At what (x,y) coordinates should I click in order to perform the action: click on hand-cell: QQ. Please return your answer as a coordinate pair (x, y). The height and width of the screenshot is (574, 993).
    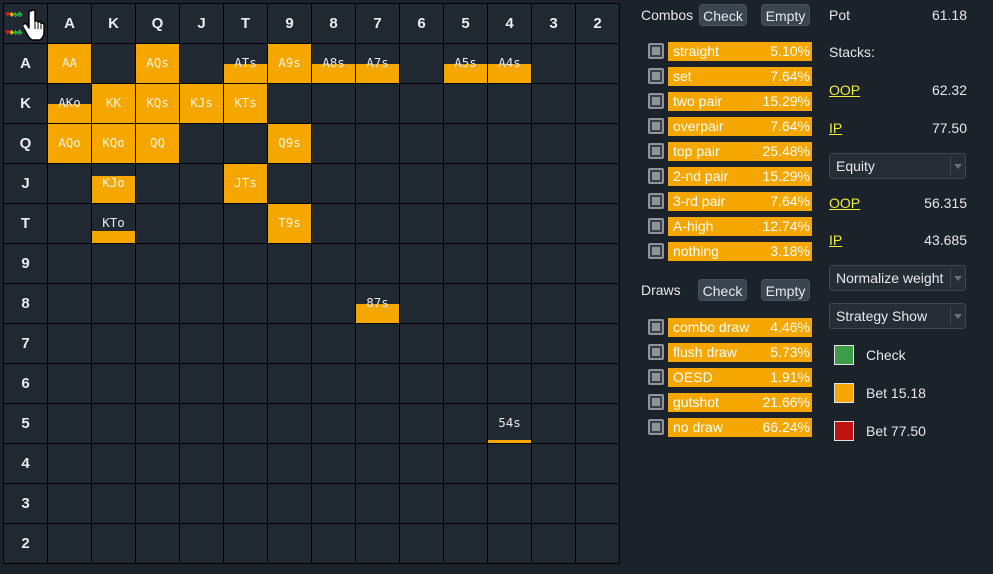
    Looking at the image, I should click on (157, 143).